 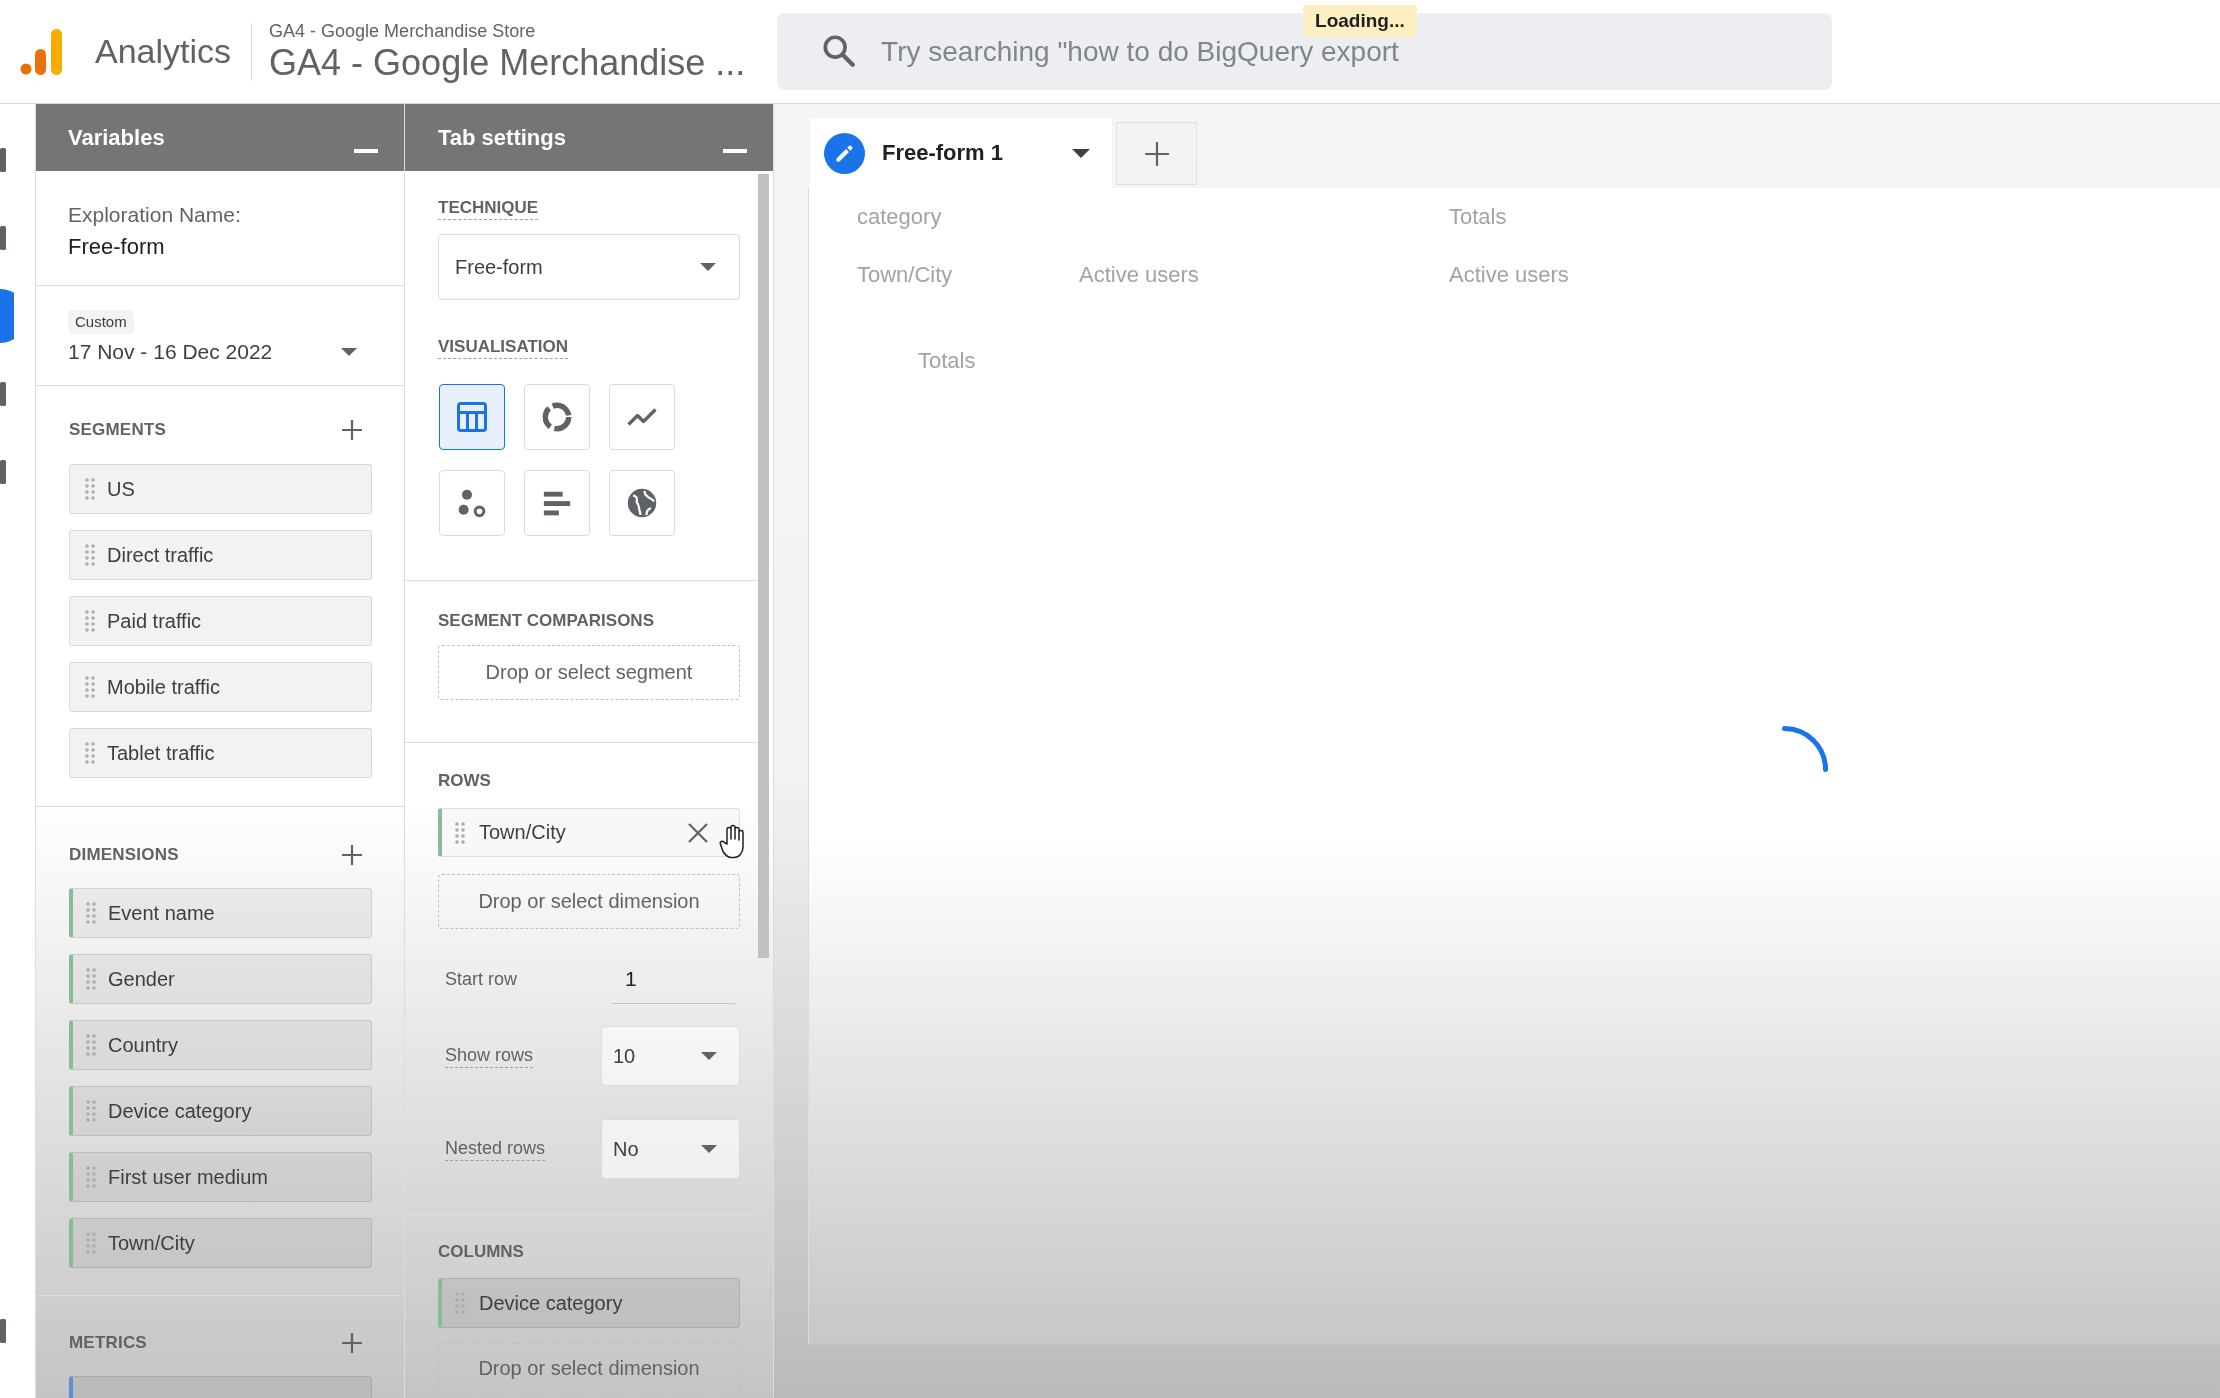 I want to click on date-range-value: 17 Nov - 16 Dec 2022, so click(x=170, y=352).